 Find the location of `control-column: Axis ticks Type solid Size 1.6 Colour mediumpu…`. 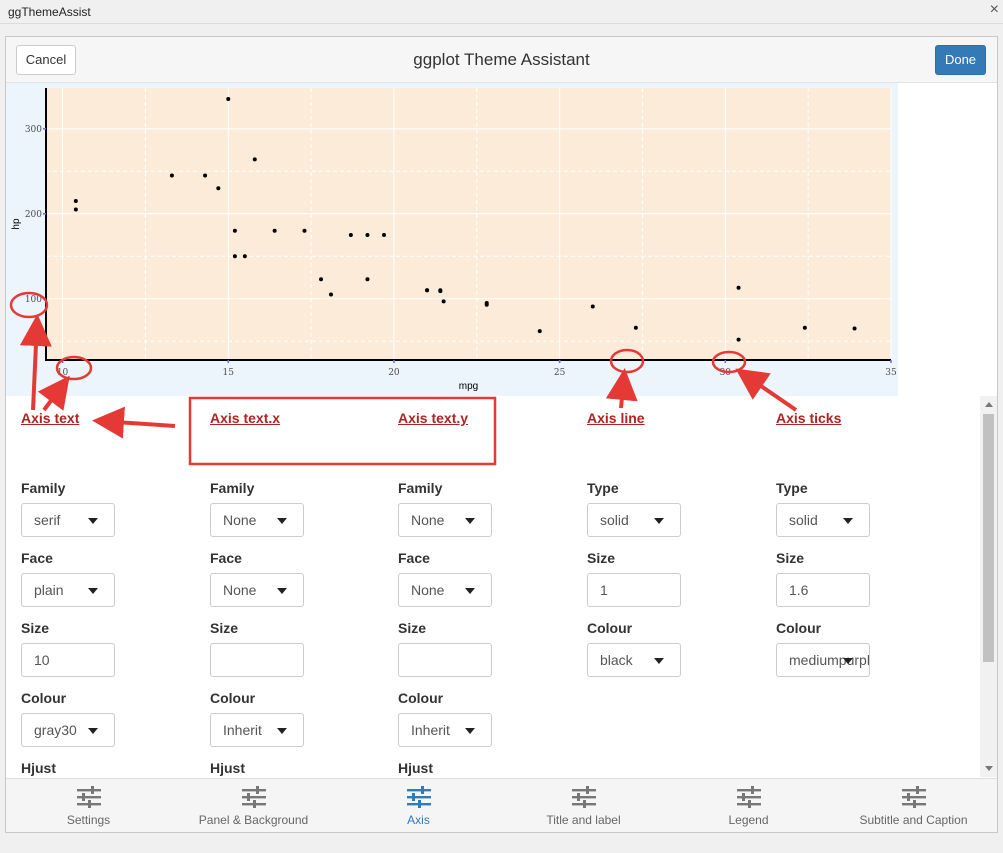

control-column: Axis ticks Type solid Size 1.6 Colour mediumpu… is located at coordinates (866, 586).